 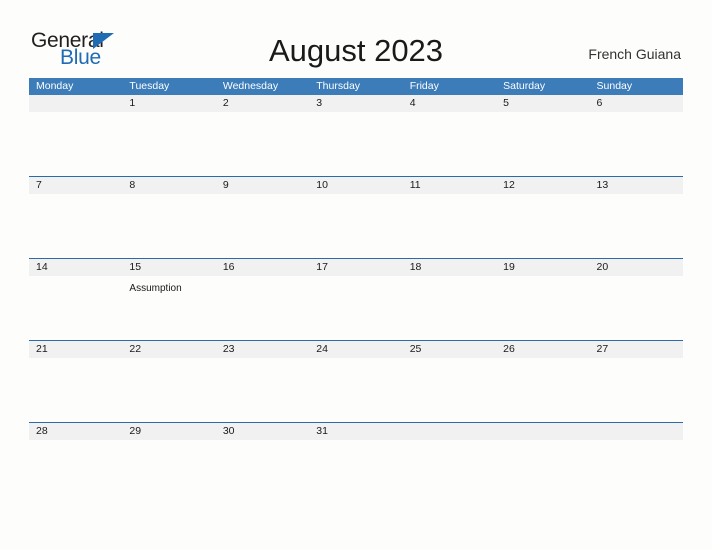 I want to click on week-date-band: 21 22 23 24 25 26 27, so click(x=356, y=349).